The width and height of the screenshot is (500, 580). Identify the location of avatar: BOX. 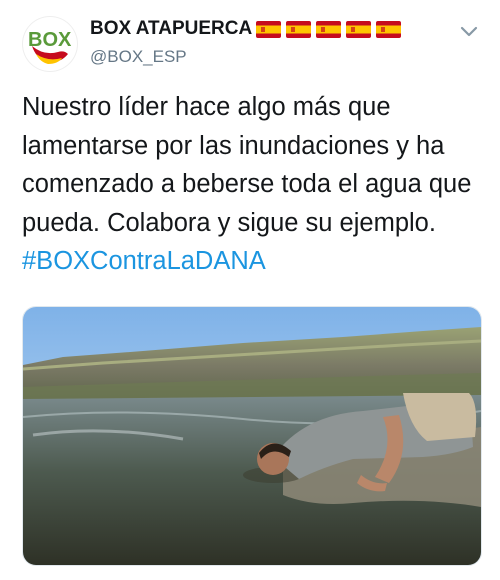
(50, 44).